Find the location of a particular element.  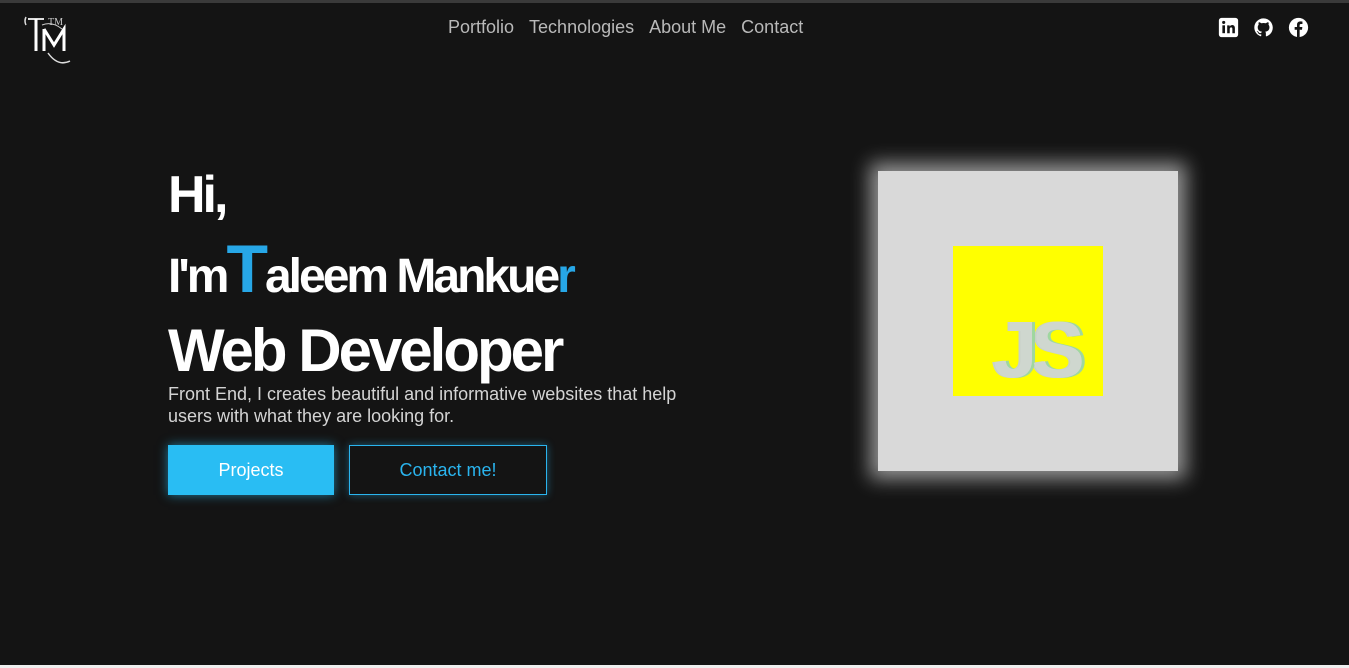

svg-text: TM is located at coordinates (55, 22).